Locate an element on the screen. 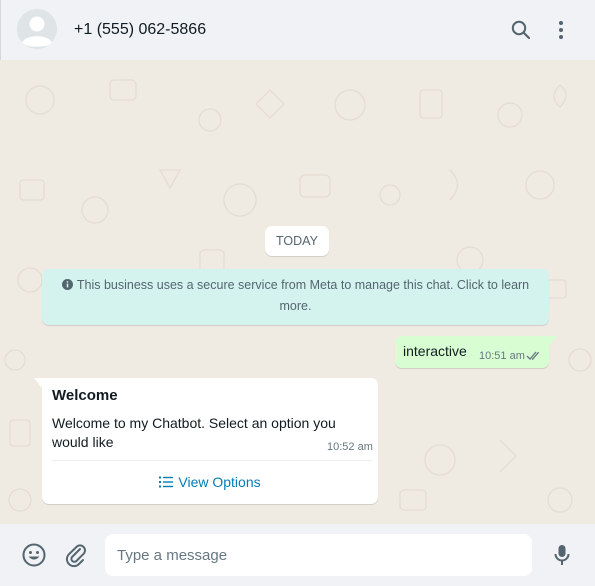 This screenshot has height=586, width=595. contact-avatar is located at coordinates (37, 29).